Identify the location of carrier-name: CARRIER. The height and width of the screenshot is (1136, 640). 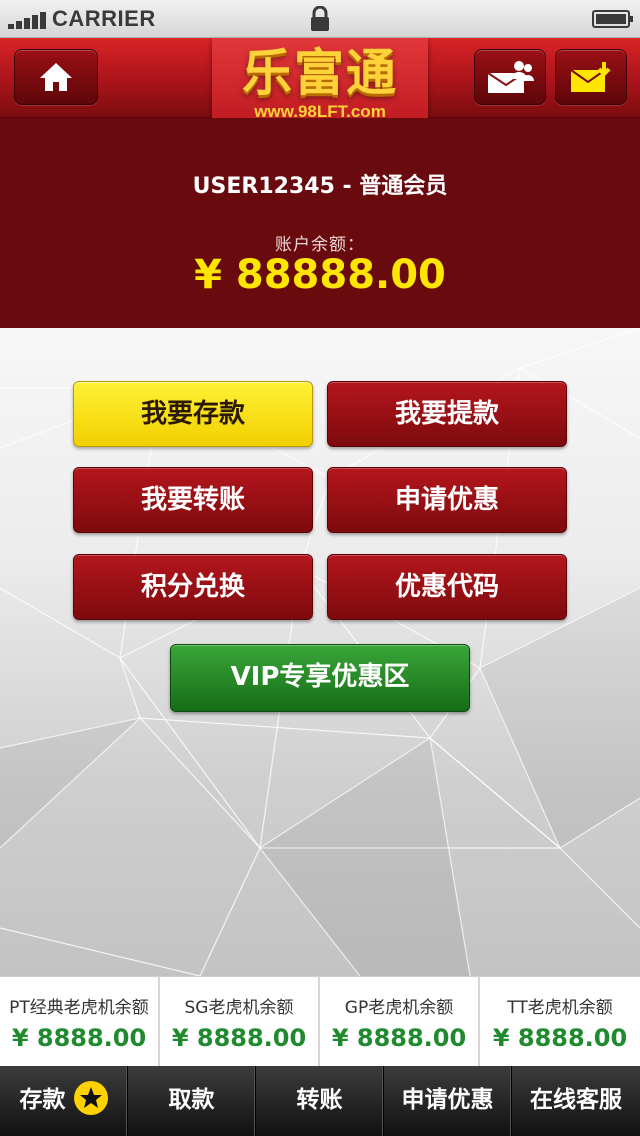
(104, 18).